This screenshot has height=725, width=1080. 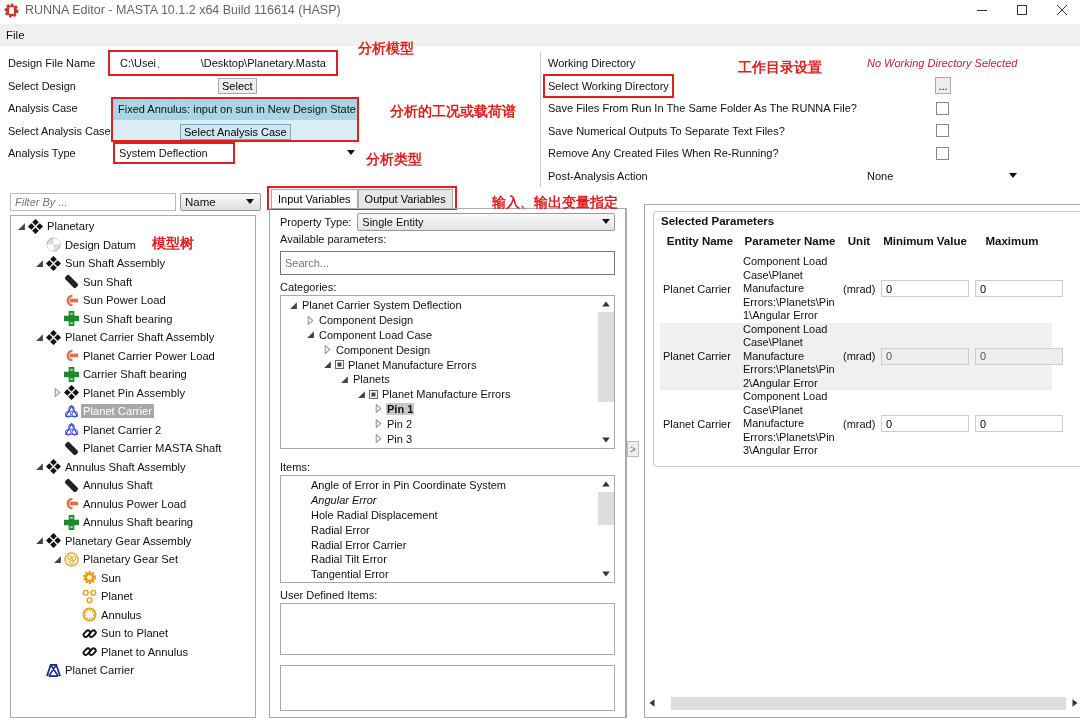 I want to click on menu-item: File, so click(x=15, y=35).